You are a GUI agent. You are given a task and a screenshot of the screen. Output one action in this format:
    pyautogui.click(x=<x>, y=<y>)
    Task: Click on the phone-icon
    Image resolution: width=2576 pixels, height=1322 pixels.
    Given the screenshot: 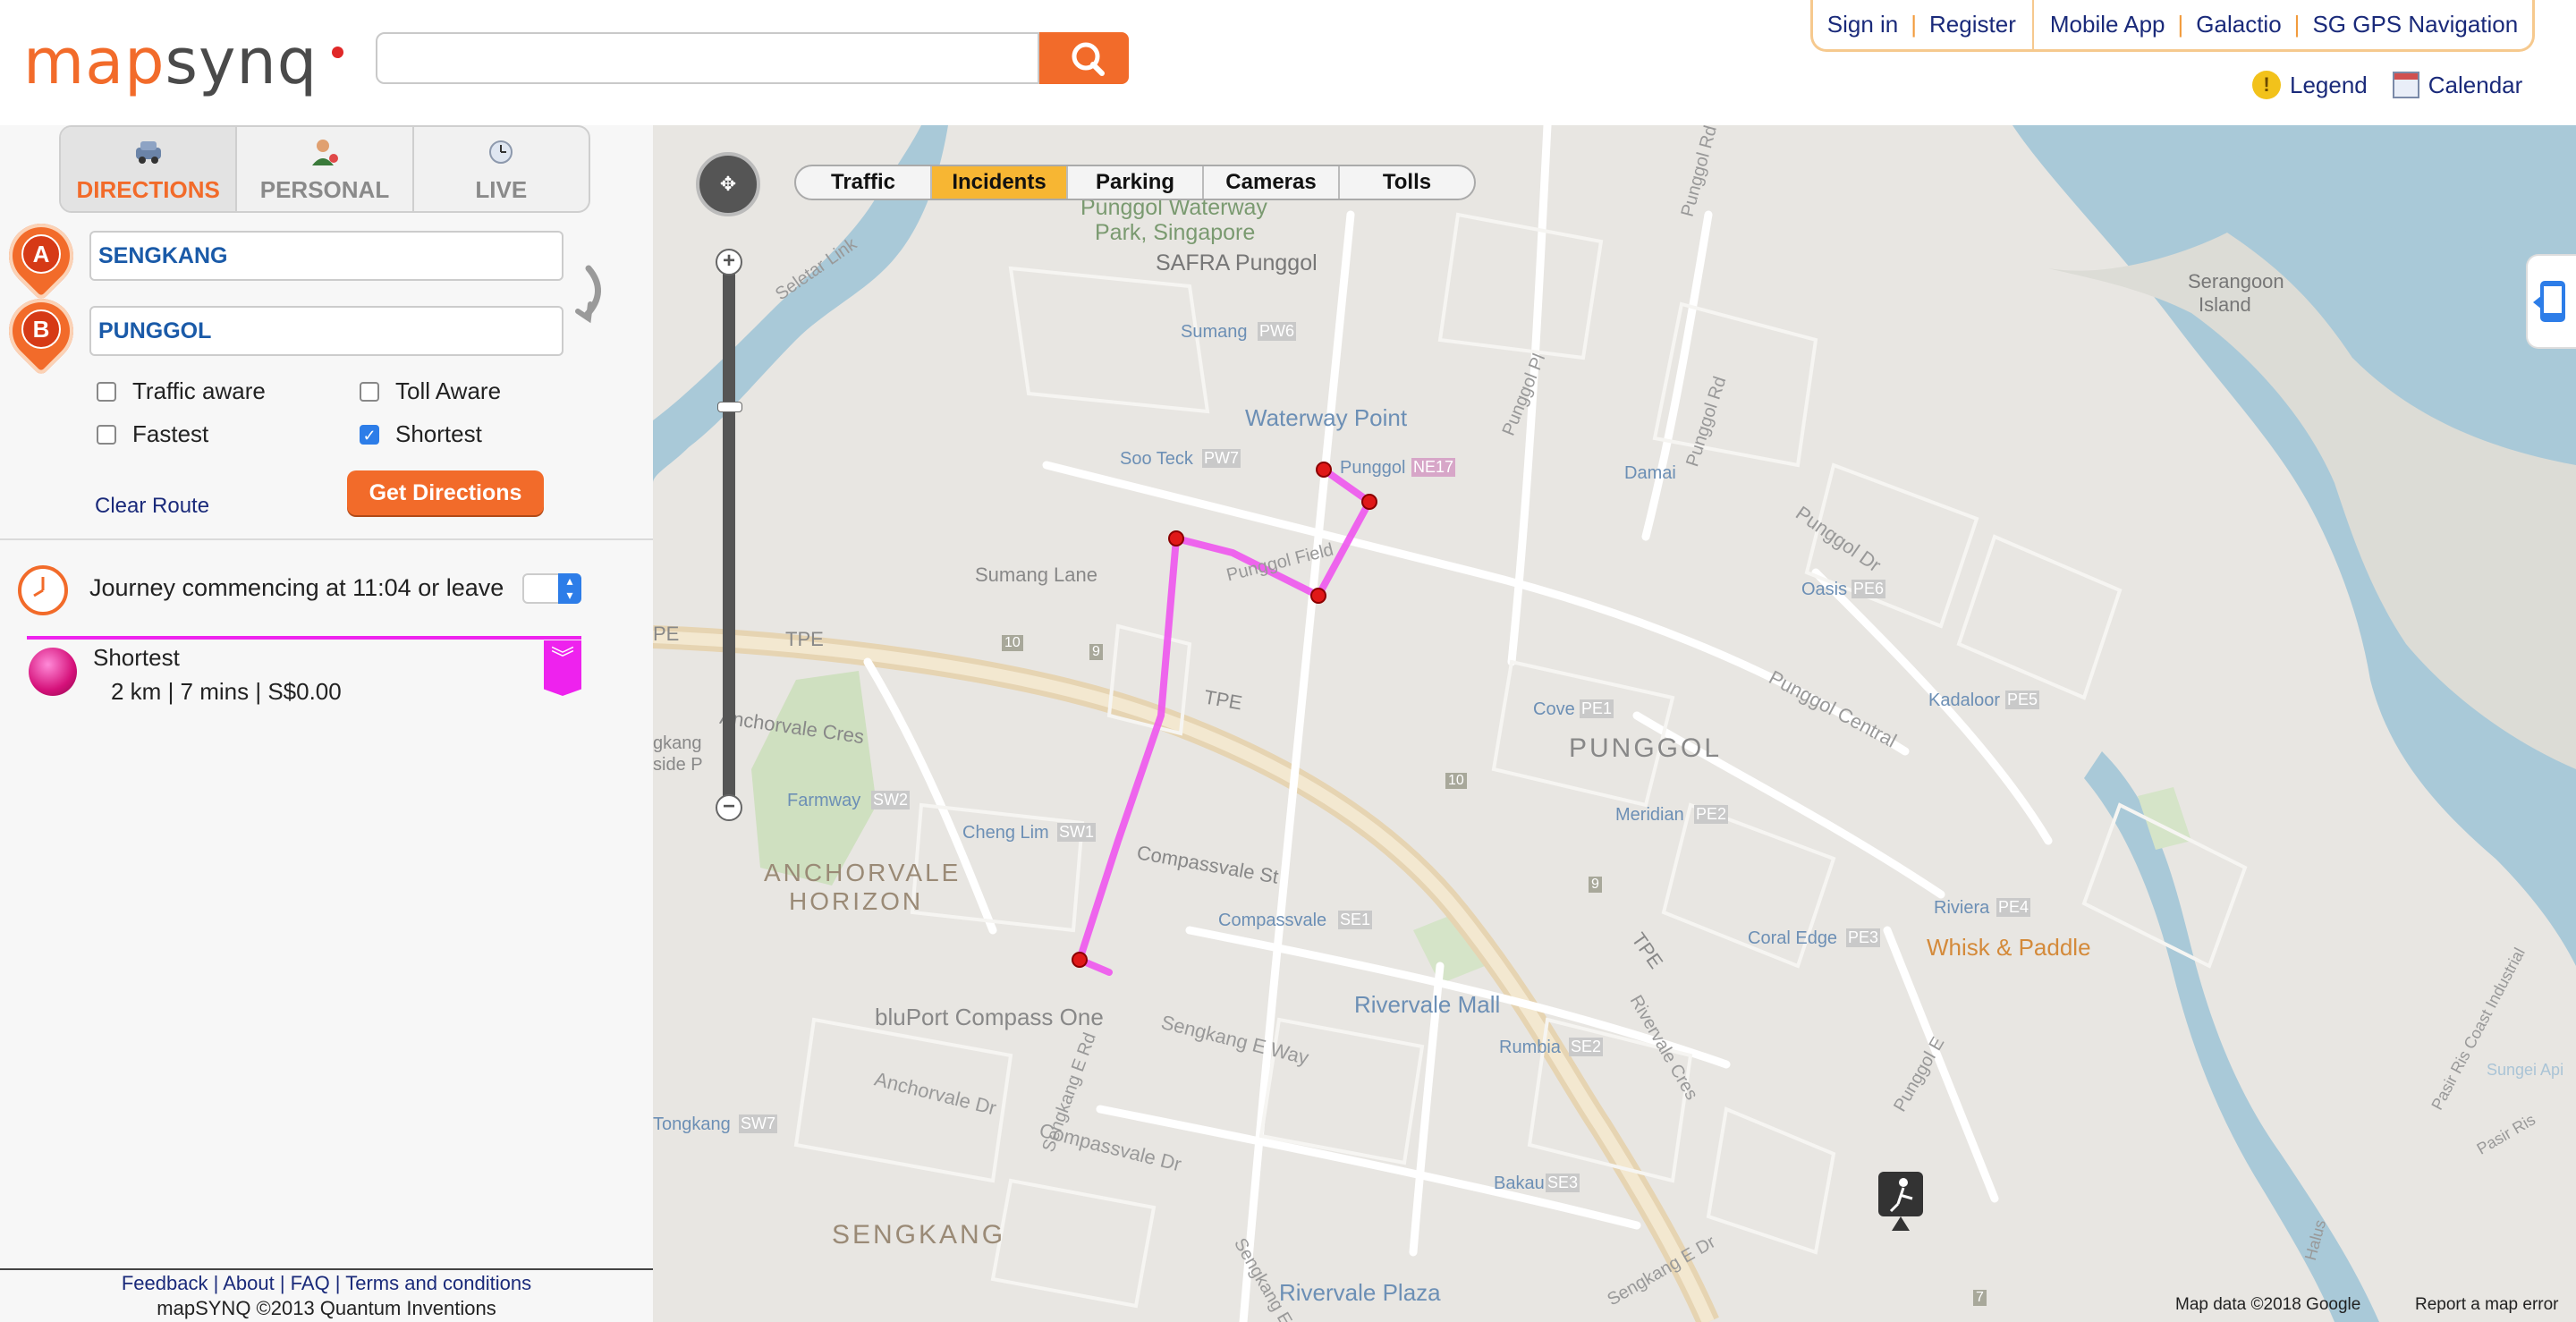 What is the action you would take?
    pyautogui.click(x=2549, y=301)
    